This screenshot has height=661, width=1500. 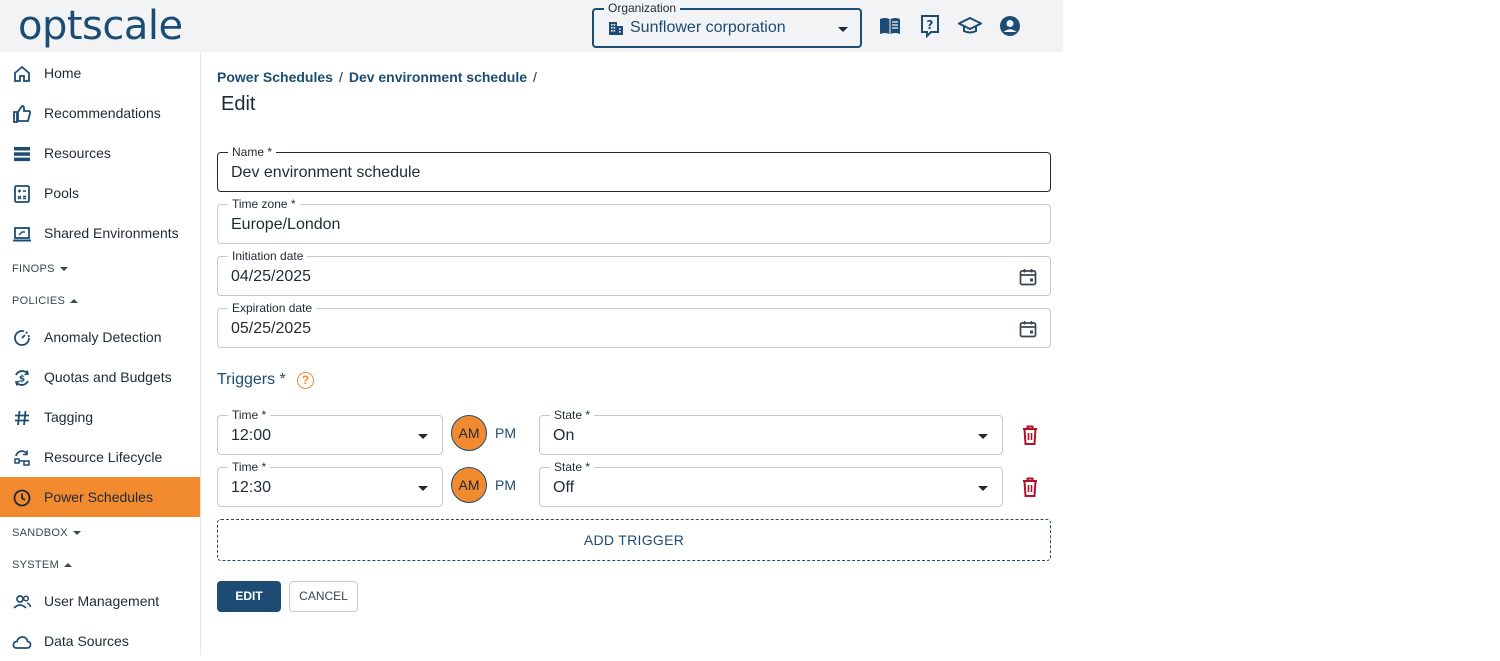 I want to click on triggers-heading: Triggers *, so click(x=251, y=379).